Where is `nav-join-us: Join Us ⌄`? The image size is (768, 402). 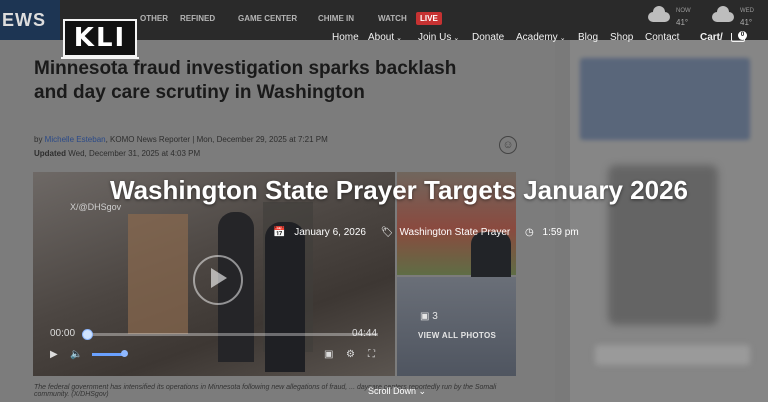 nav-join-us: Join Us ⌄ is located at coordinates (438, 37).